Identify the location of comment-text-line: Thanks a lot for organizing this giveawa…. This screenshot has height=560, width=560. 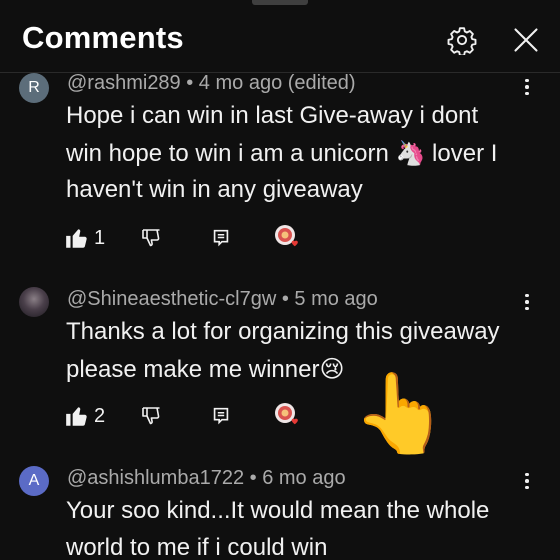
(283, 331).